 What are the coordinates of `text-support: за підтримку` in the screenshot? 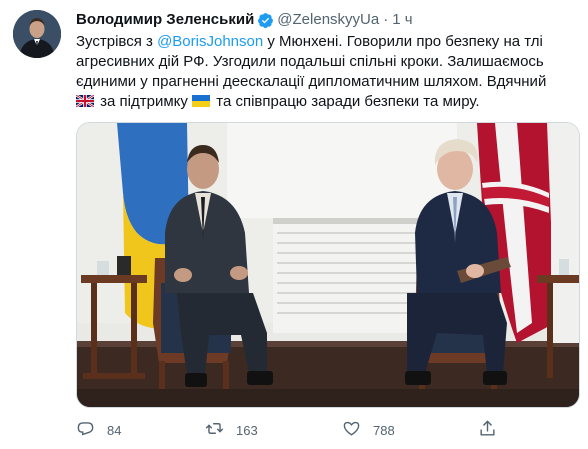 It's located at (144, 101).